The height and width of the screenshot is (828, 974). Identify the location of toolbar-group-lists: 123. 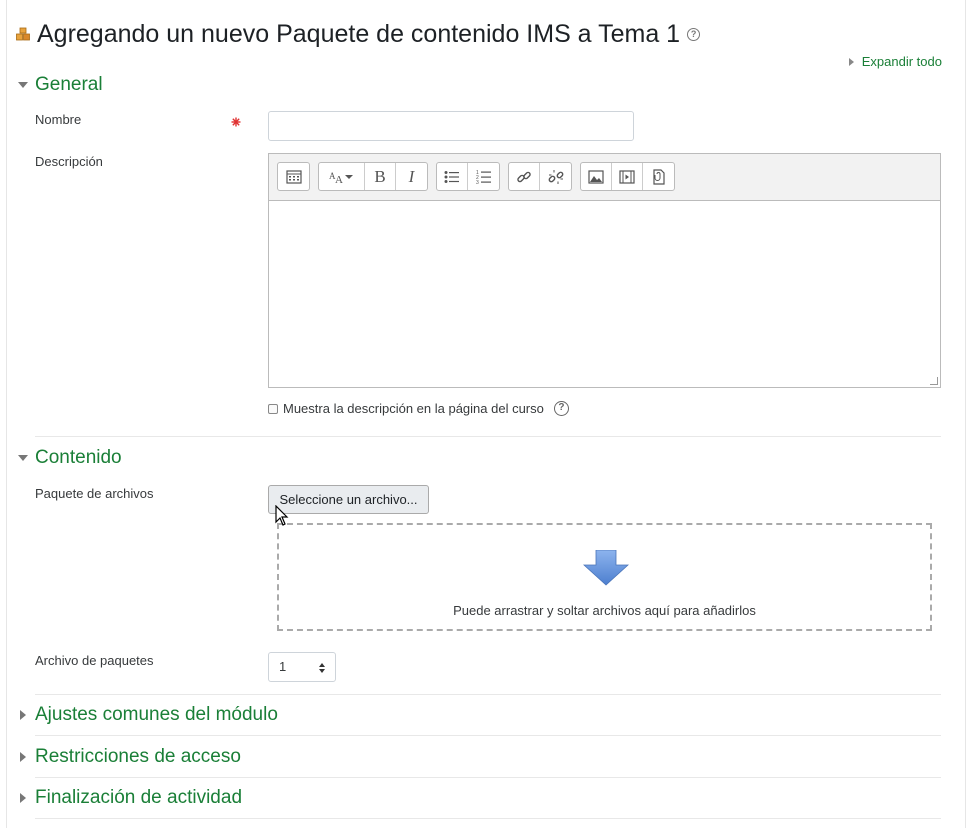
(468, 176).